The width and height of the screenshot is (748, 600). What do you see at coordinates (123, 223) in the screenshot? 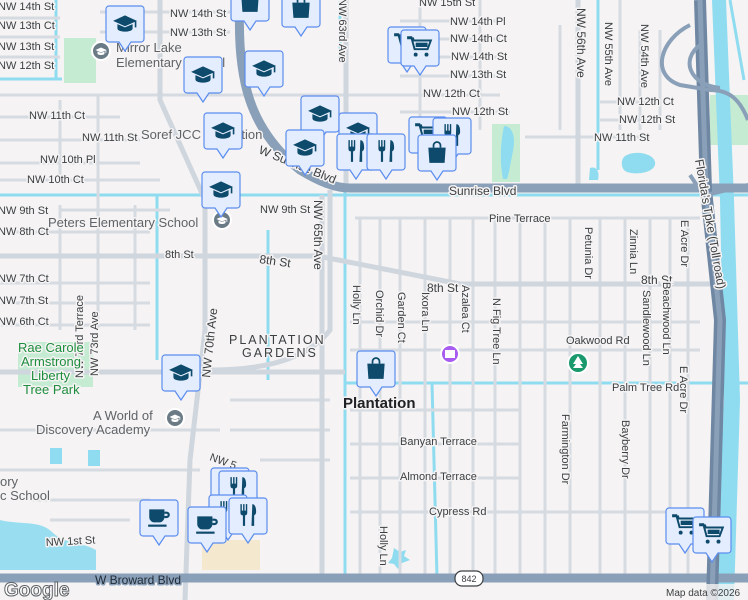
I see `place-label-peters-elementary: Peters Elementary School` at bounding box center [123, 223].